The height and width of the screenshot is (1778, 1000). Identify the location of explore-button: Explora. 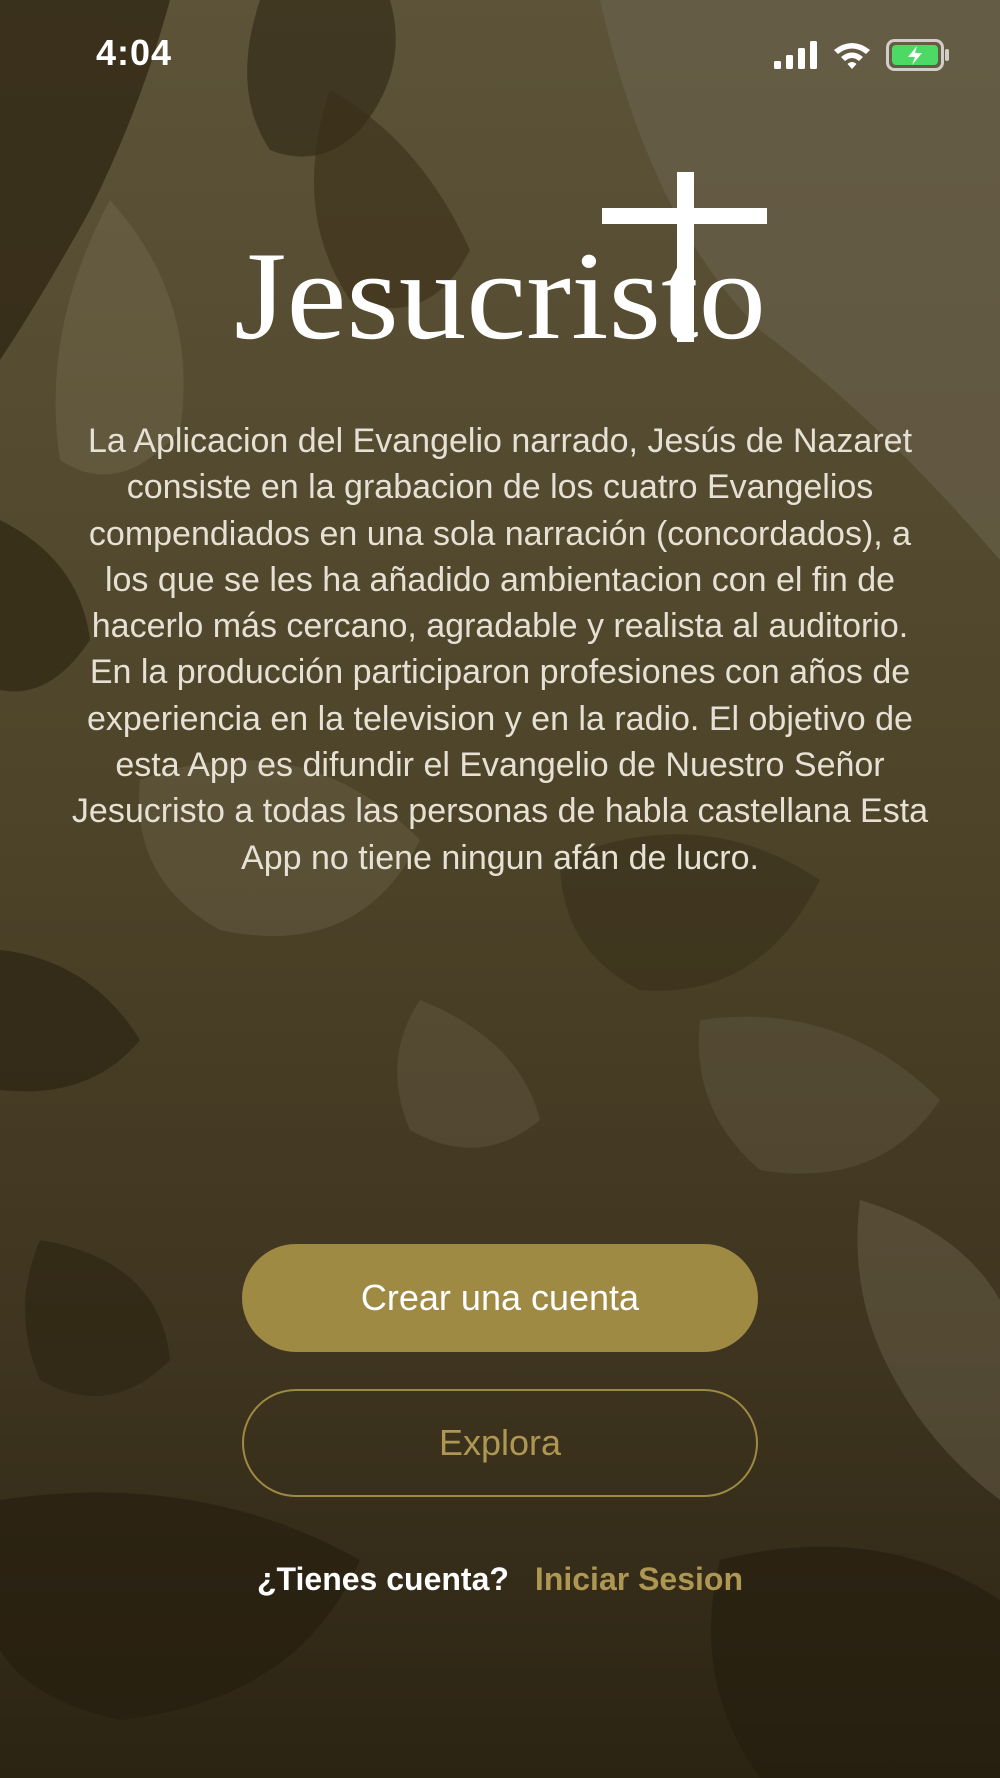
(500, 1443).